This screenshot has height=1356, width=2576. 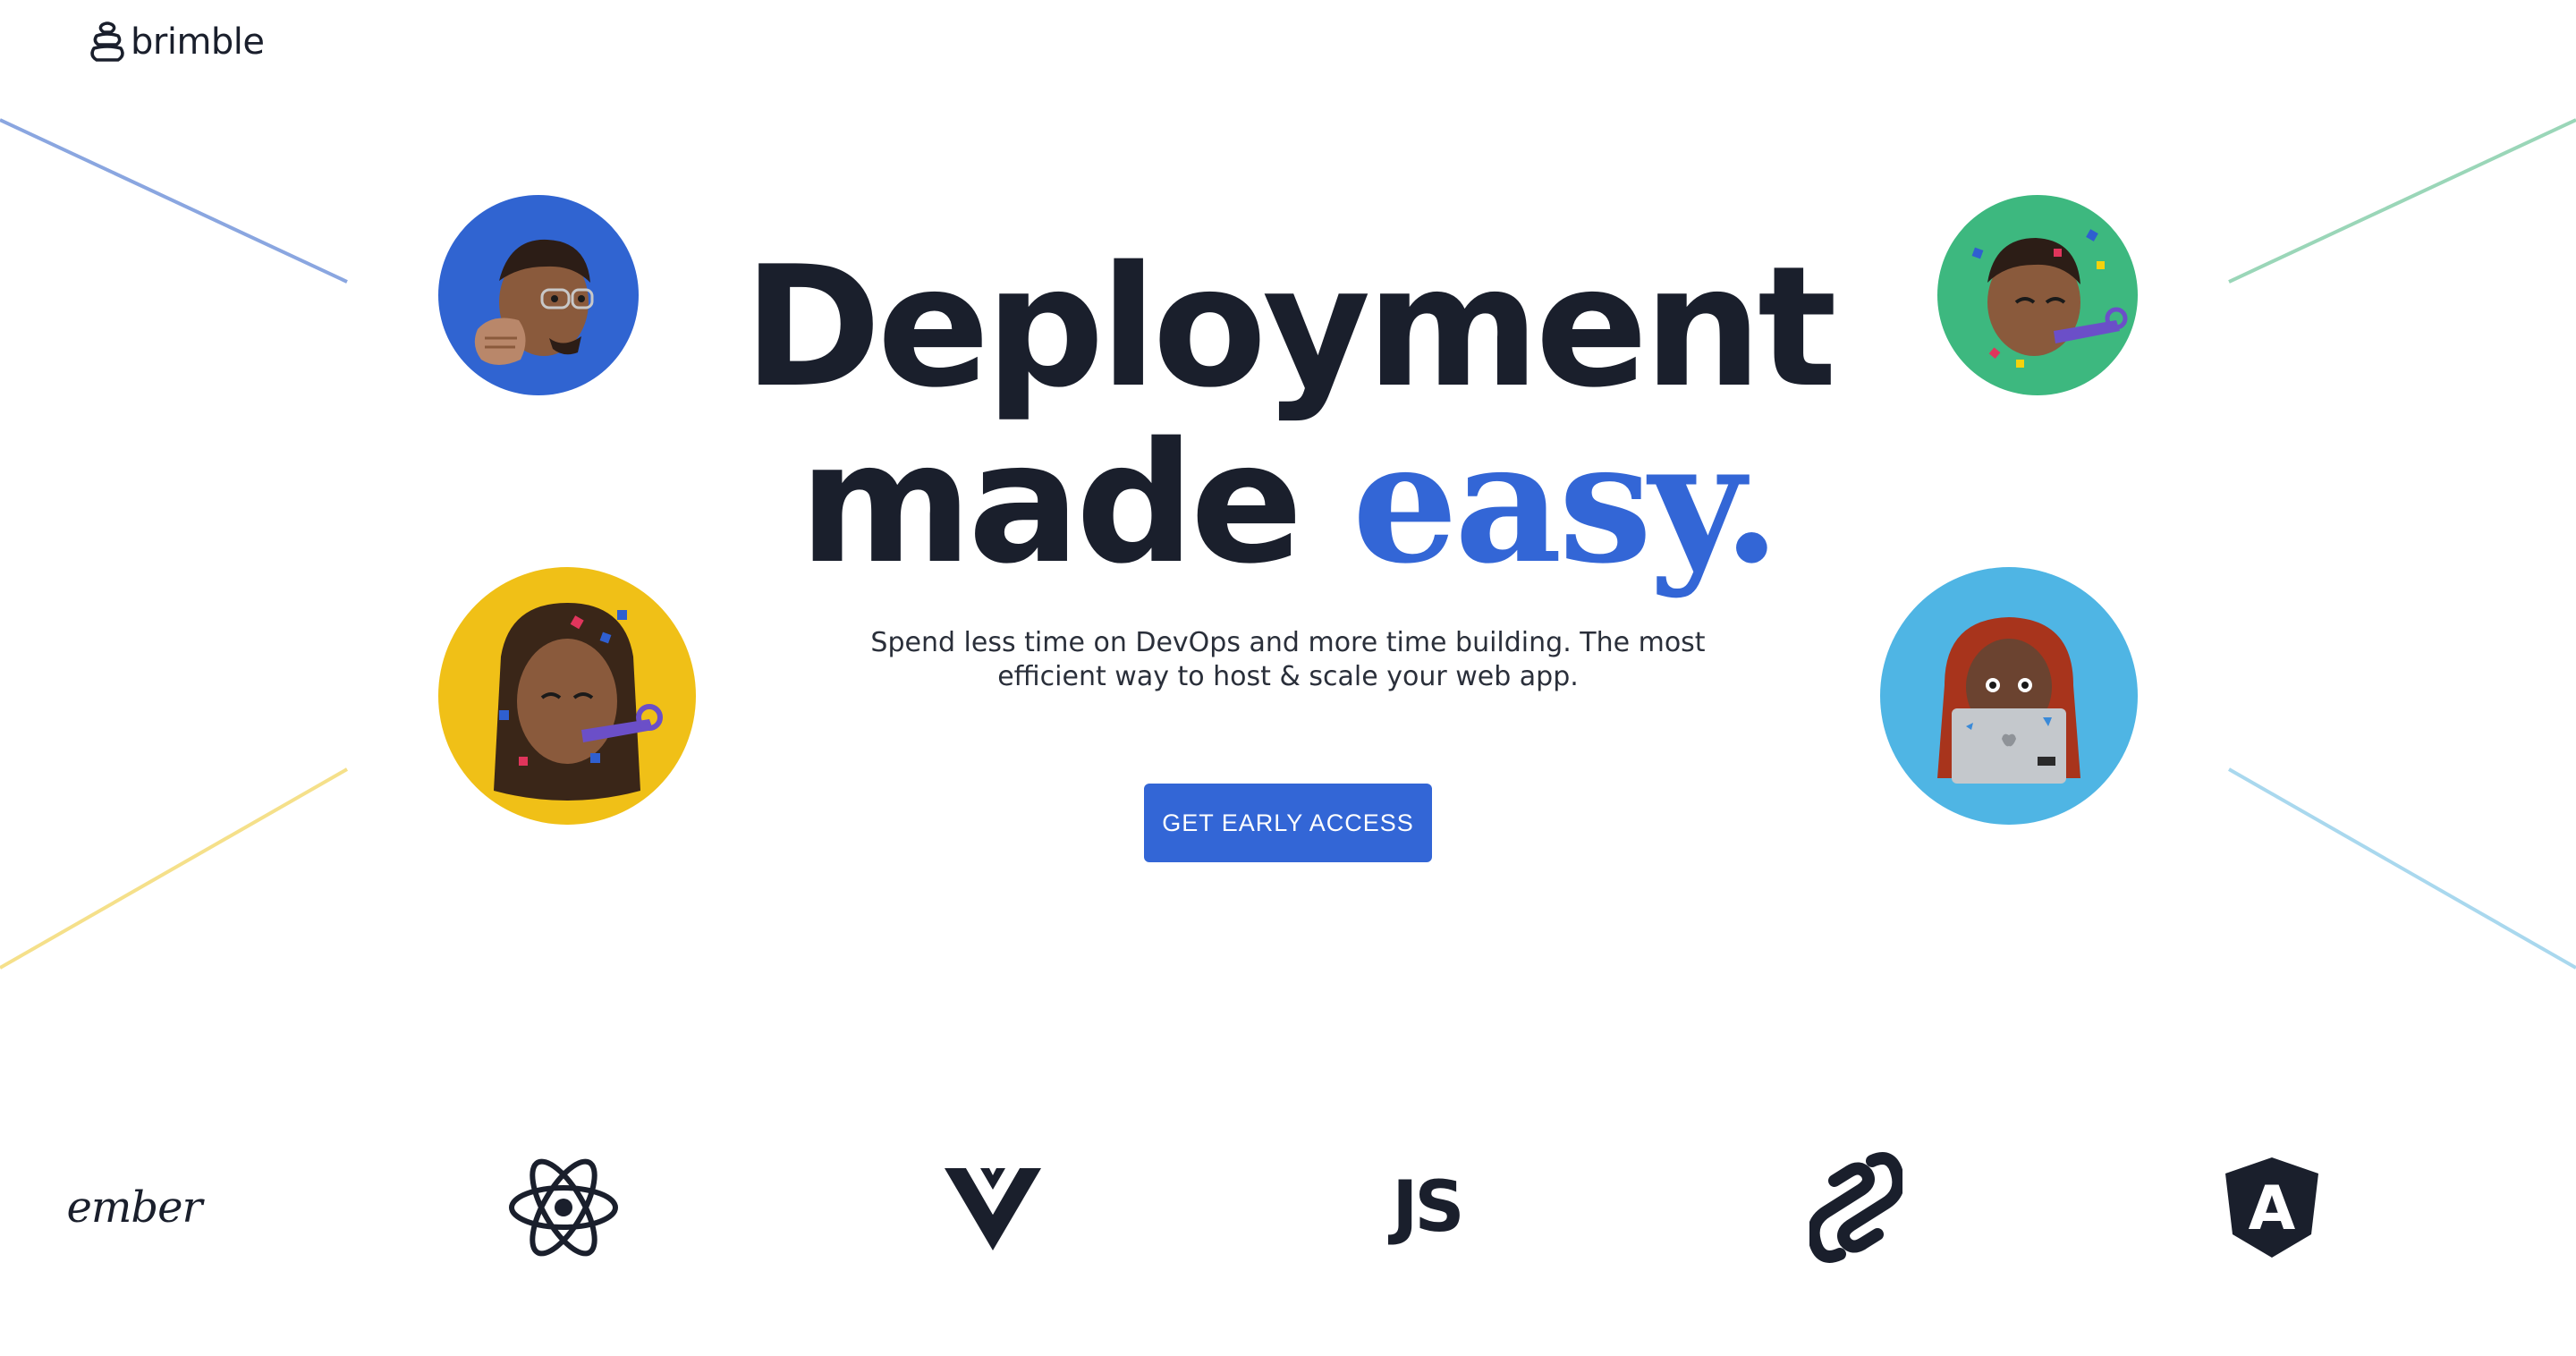 I want to click on angular-letter: A, so click(x=2272, y=1209).